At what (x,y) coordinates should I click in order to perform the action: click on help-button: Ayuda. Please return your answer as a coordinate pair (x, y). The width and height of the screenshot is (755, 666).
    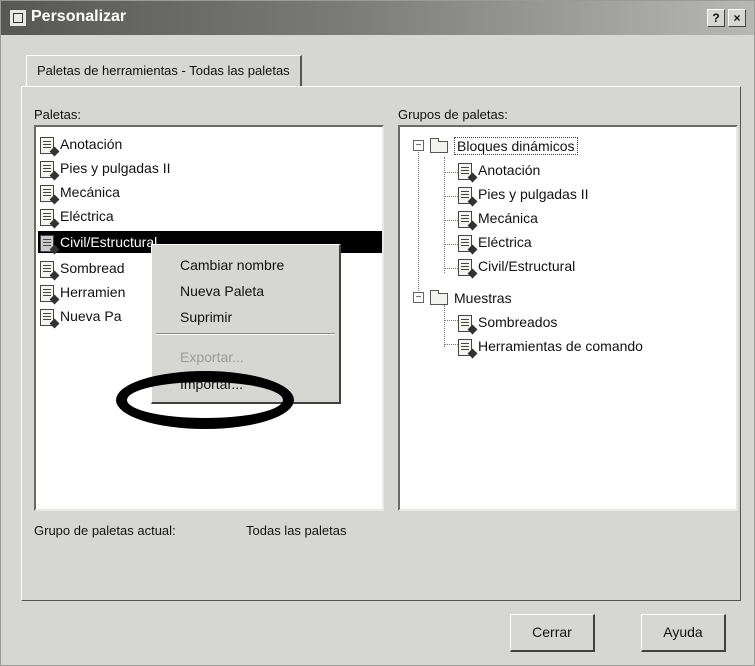
    Looking at the image, I should click on (683, 633).